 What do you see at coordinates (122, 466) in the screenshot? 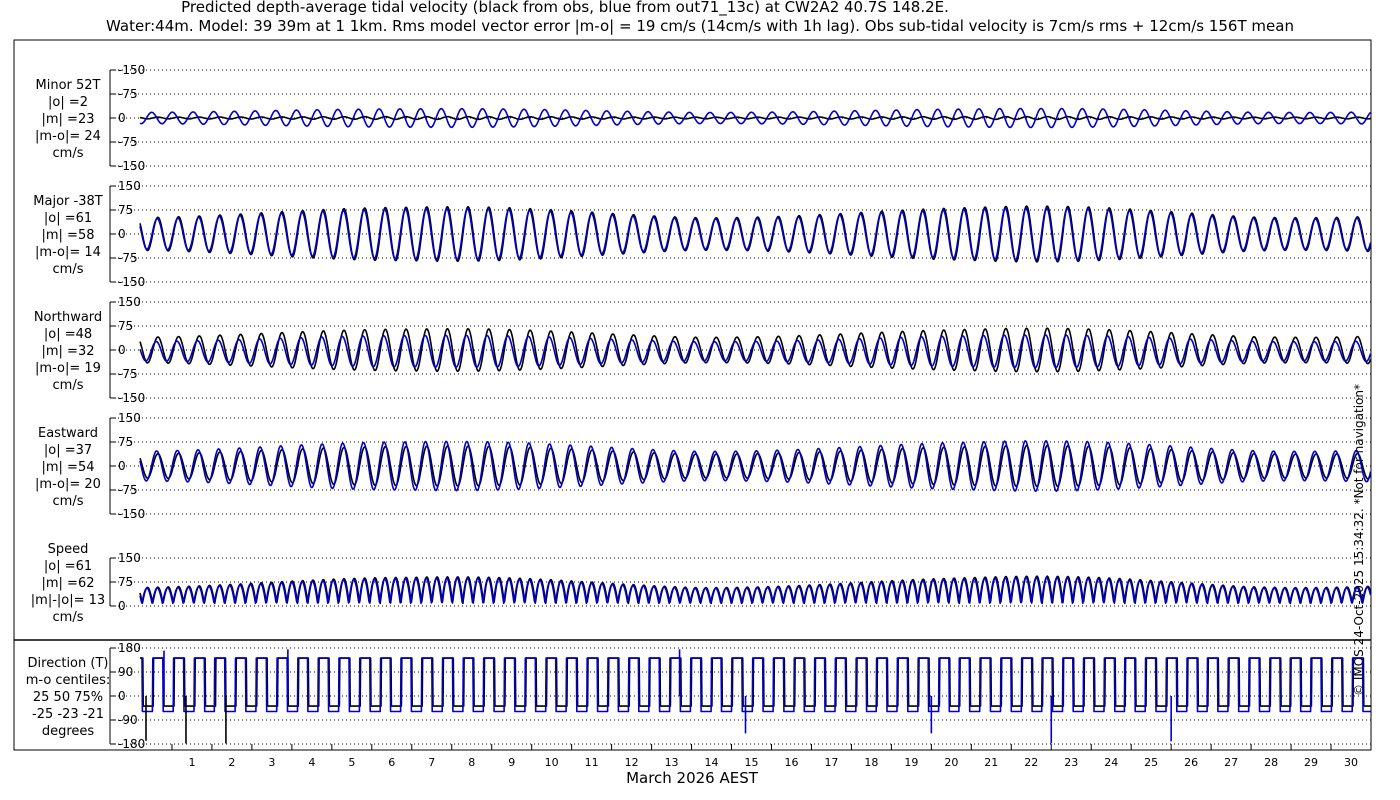
I see `eastward-ytick-label: 0` at bounding box center [122, 466].